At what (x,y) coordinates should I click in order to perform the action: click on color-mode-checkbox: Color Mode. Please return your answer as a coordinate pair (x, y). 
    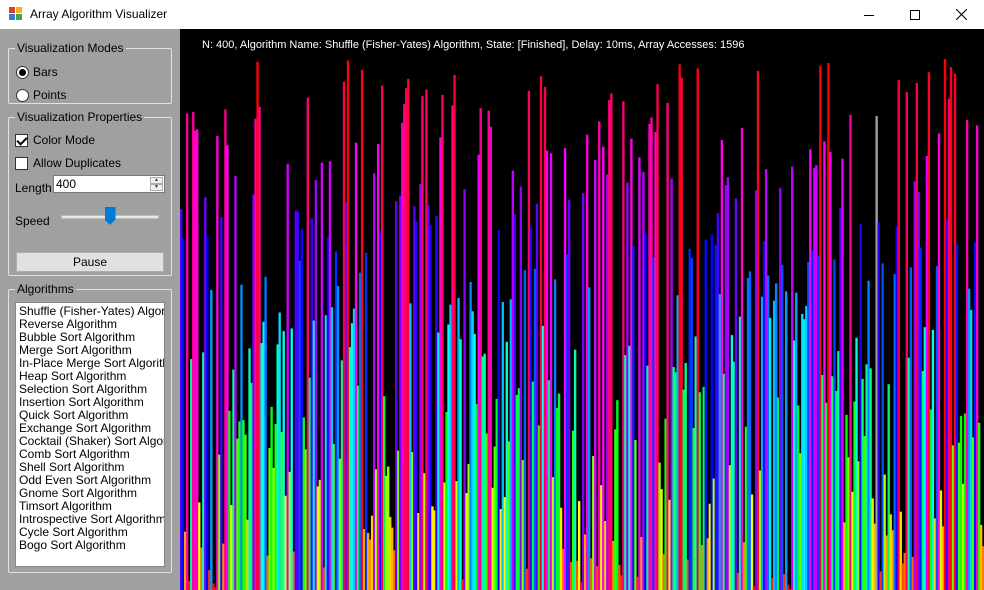
    Looking at the image, I should click on (55, 140).